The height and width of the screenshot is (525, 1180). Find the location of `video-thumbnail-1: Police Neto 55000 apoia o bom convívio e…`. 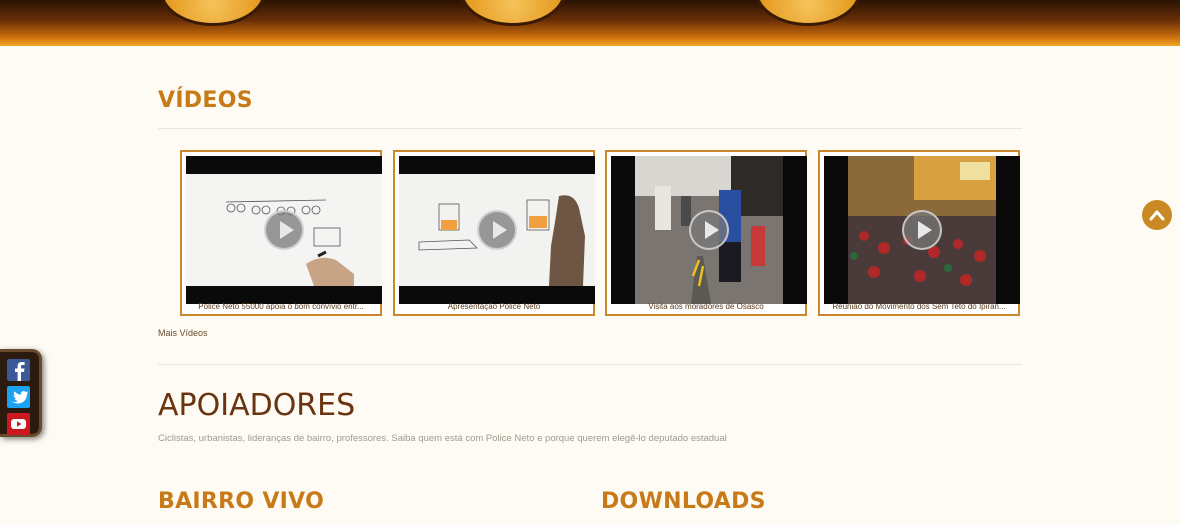

video-thumbnail-1: Police Neto 55000 apoia o bom convívio e… is located at coordinates (281, 233).